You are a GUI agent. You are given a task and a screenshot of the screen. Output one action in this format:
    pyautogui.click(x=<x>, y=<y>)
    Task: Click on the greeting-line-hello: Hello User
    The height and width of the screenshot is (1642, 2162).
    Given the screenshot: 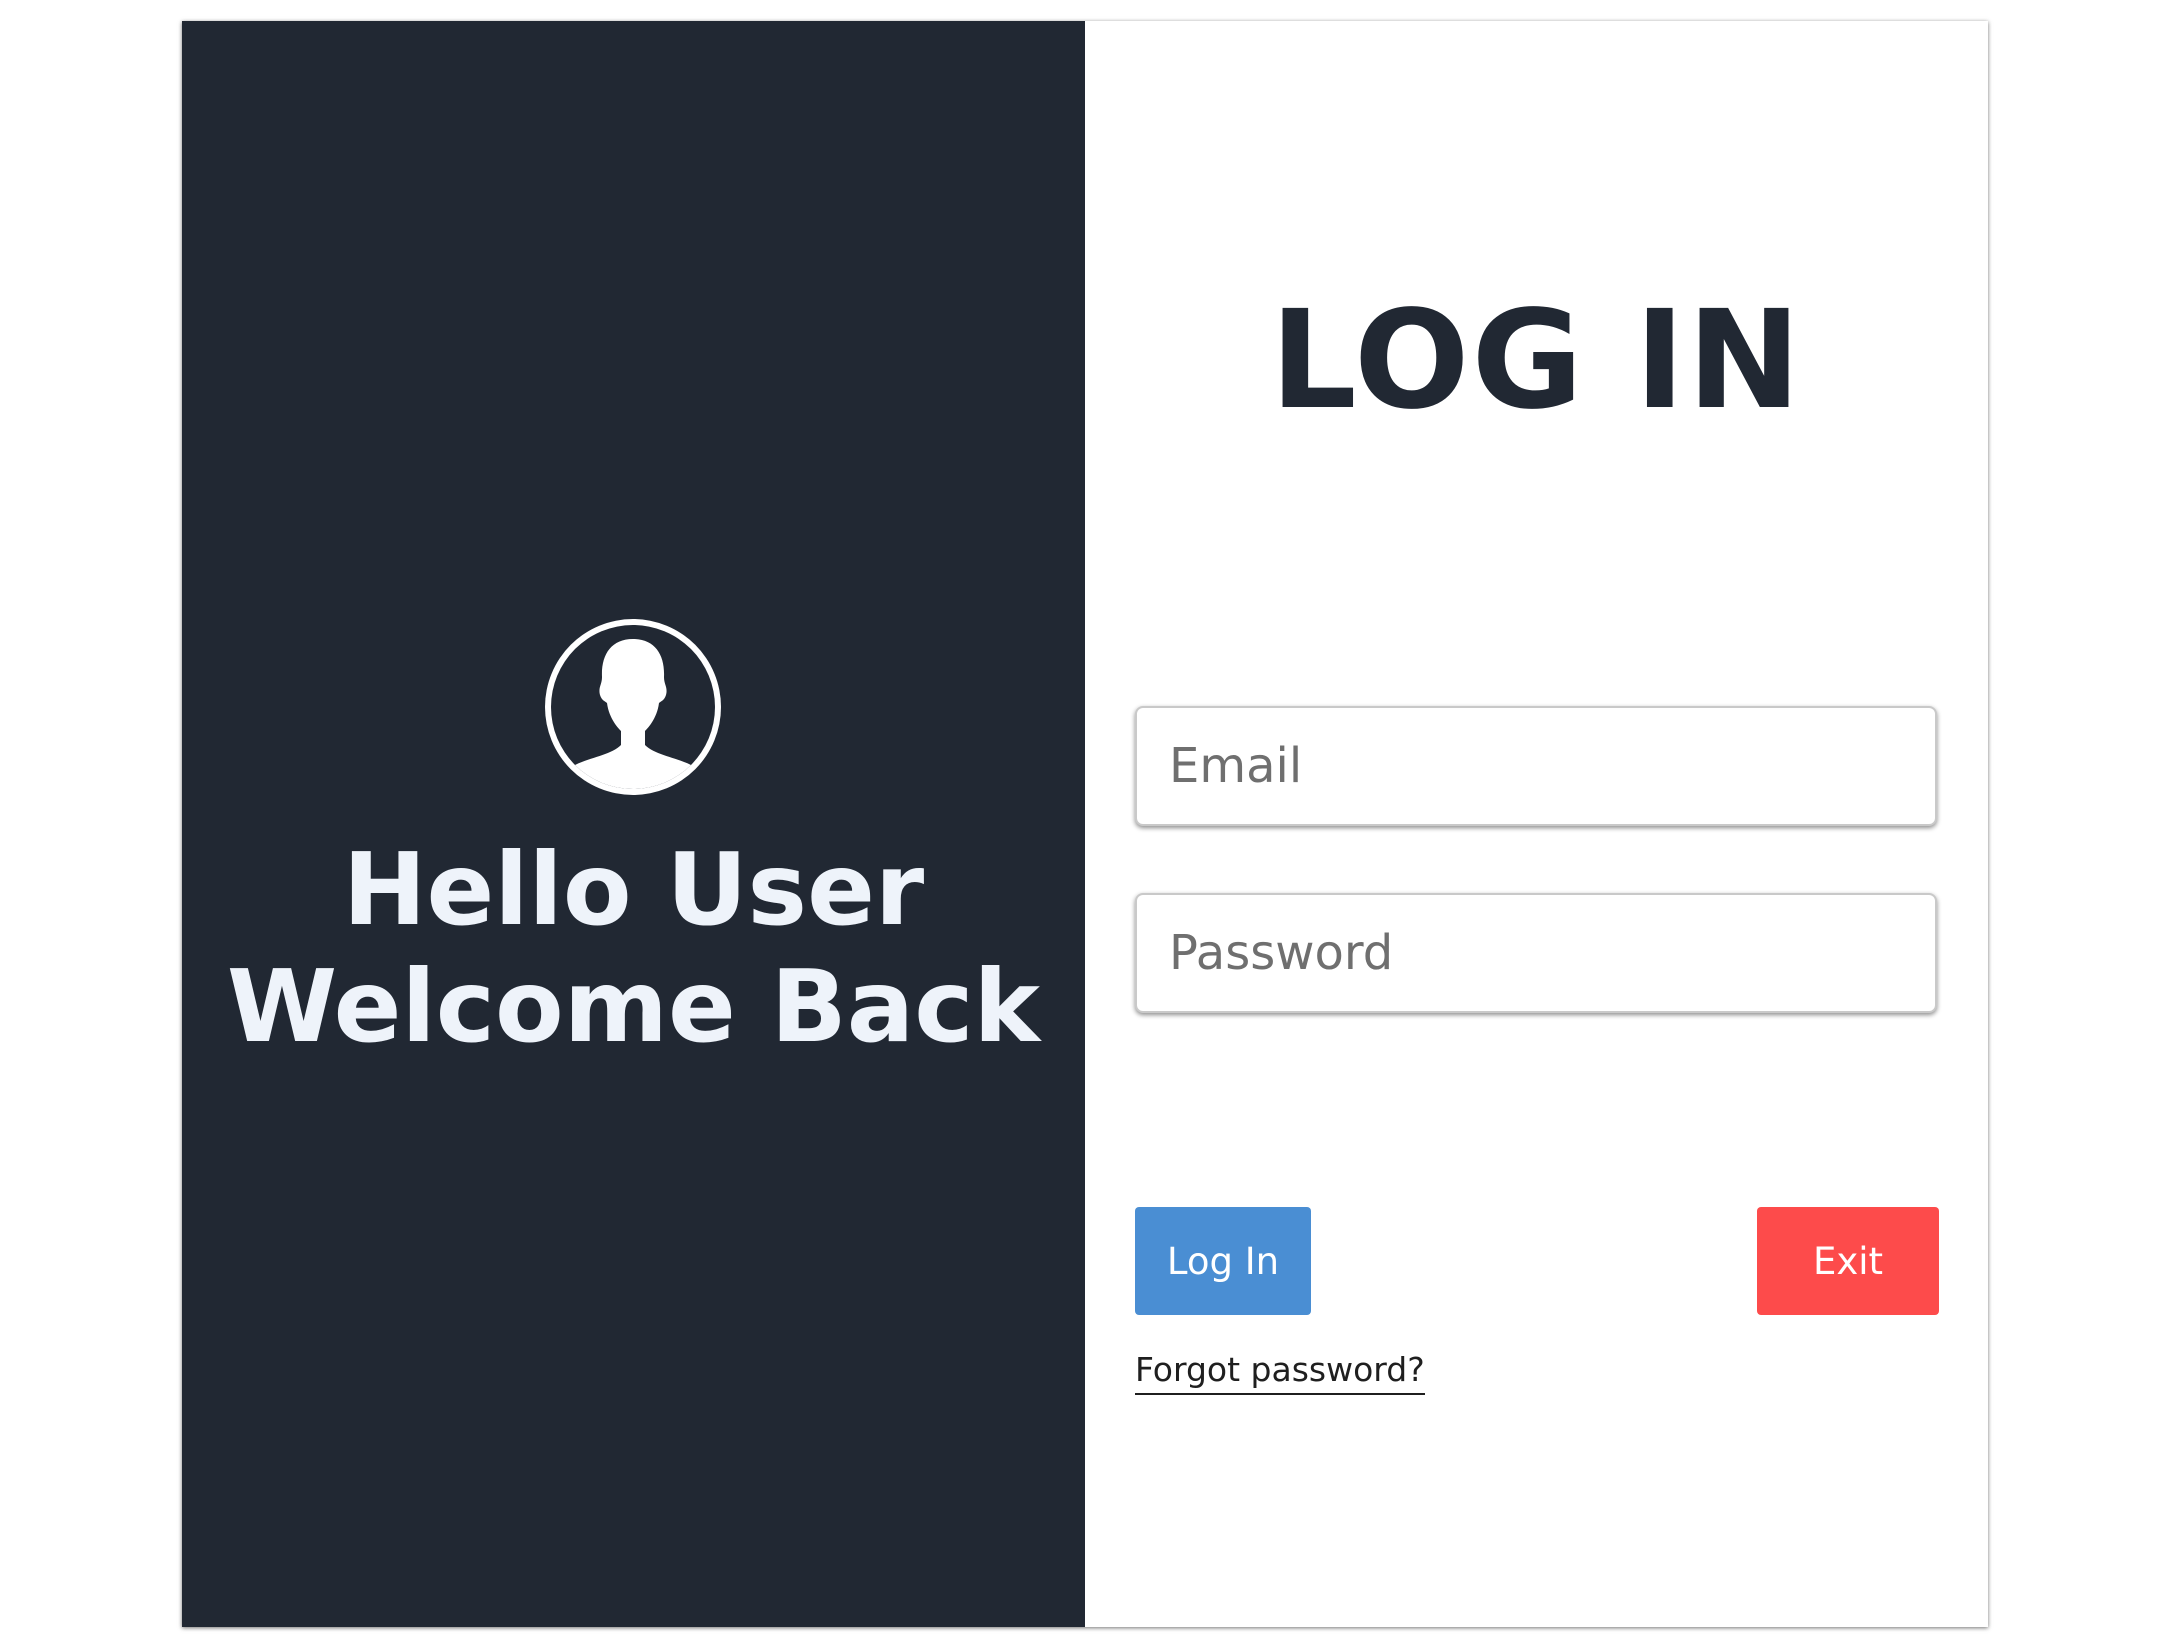 What is the action you would take?
    pyautogui.click(x=633, y=889)
    